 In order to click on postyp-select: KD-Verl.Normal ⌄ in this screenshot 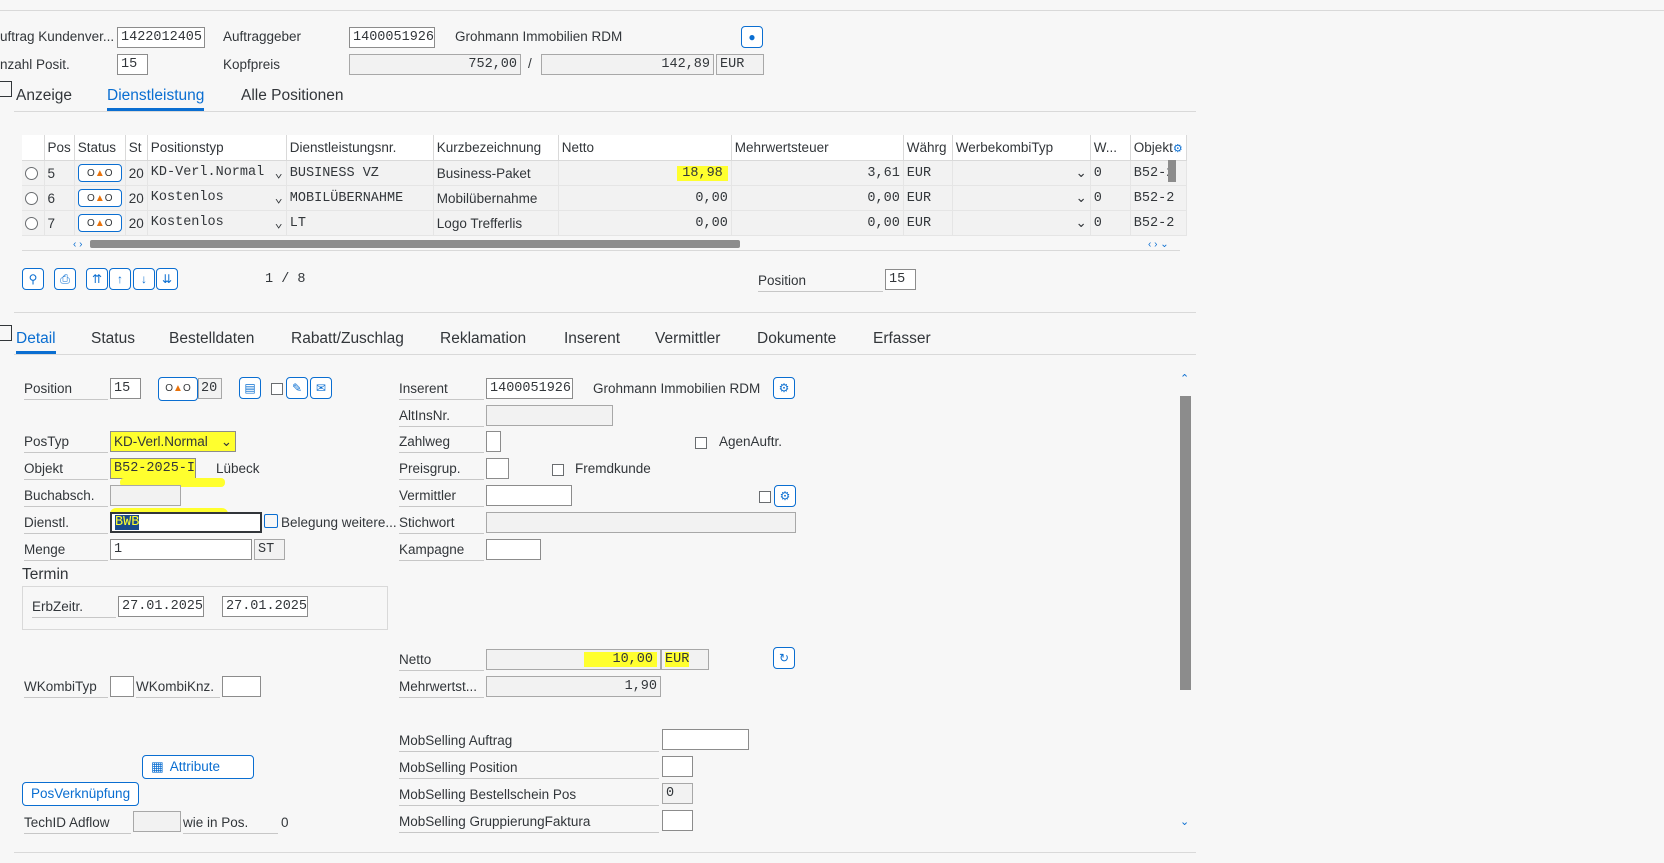, I will do `click(173, 441)`.